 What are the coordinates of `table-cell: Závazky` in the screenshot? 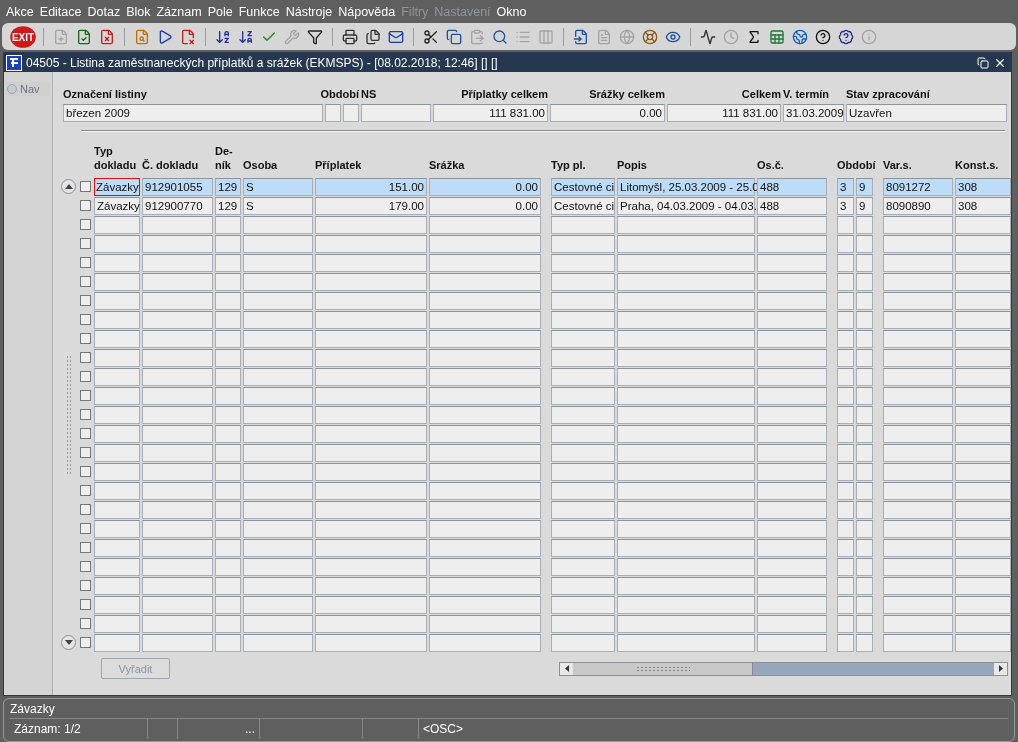 It's located at (117, 205).